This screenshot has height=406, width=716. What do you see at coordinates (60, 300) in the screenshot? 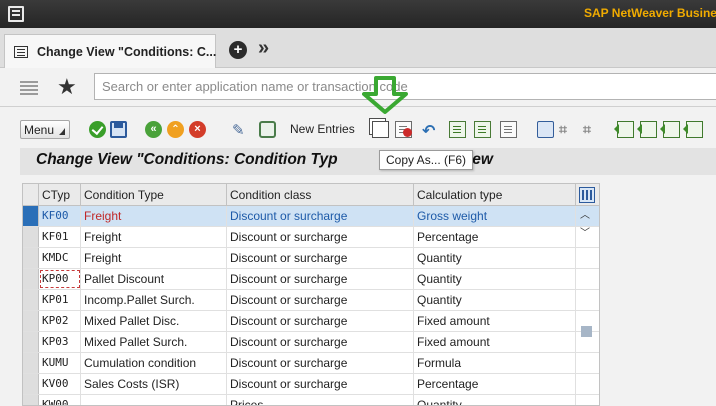
I see `cell-ctyp: KP01` at bounding box center [60, 300].